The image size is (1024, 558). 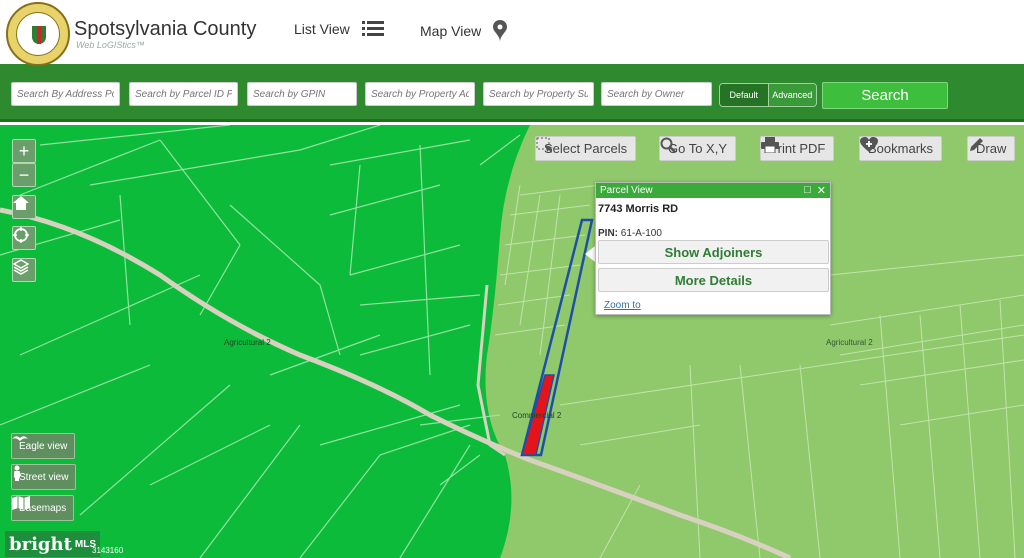 I want to click on street-view-label: Street view, so click(x=44, y=477).